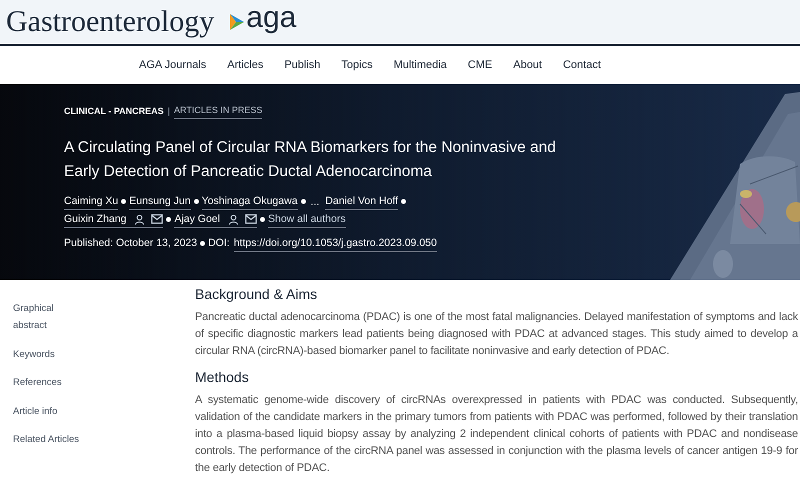 The width and height of the screenshot is (800, 481). Describe the element at coordinates (302, 65) in the screenshot. I see `nav-link: Publish` at that location.